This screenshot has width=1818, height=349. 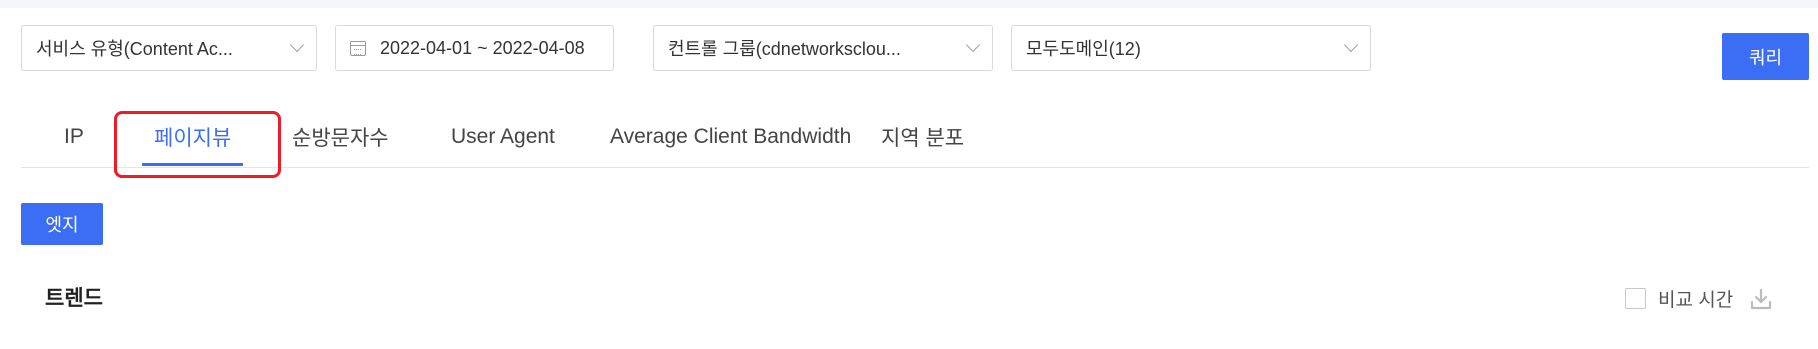 I want to click on domain-value: 모두도메인(12), so click(x=1083, y=49).